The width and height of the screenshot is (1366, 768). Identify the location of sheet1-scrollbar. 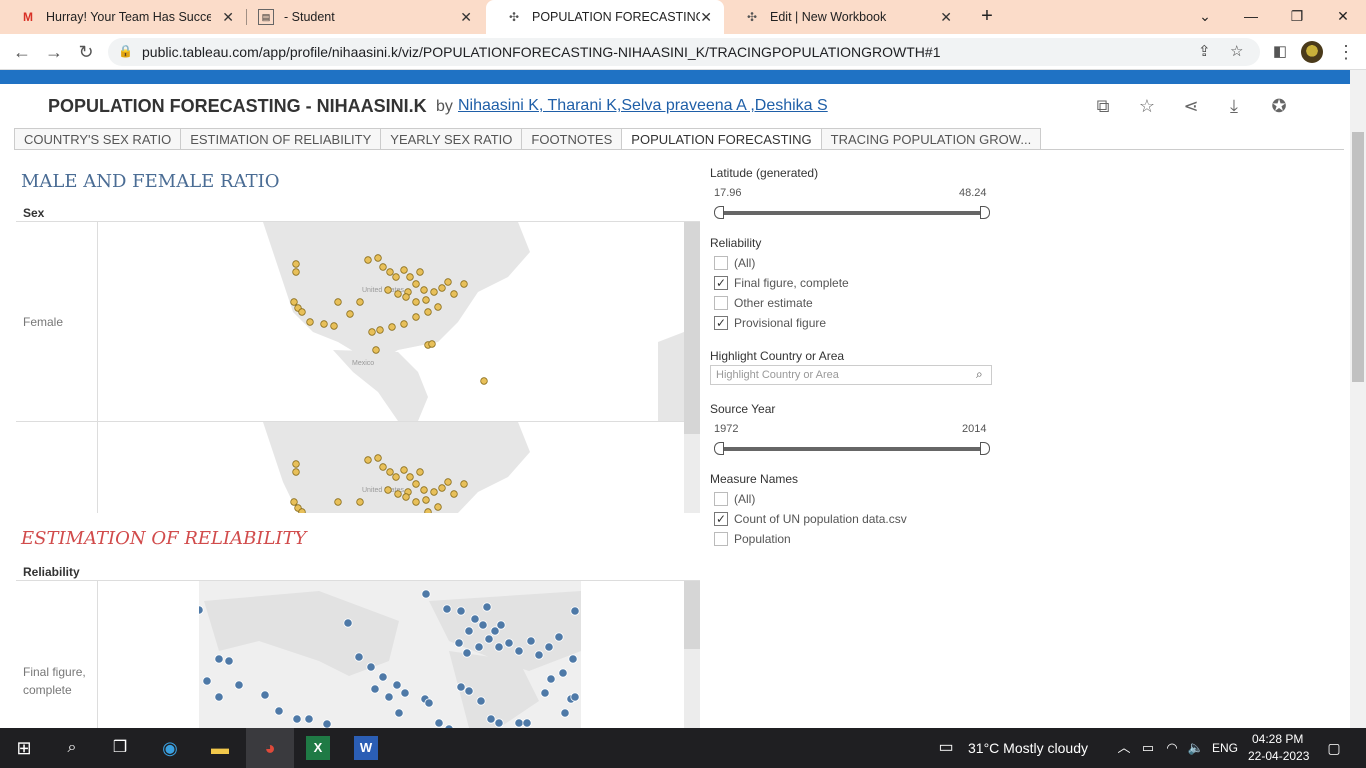
(692, 367).